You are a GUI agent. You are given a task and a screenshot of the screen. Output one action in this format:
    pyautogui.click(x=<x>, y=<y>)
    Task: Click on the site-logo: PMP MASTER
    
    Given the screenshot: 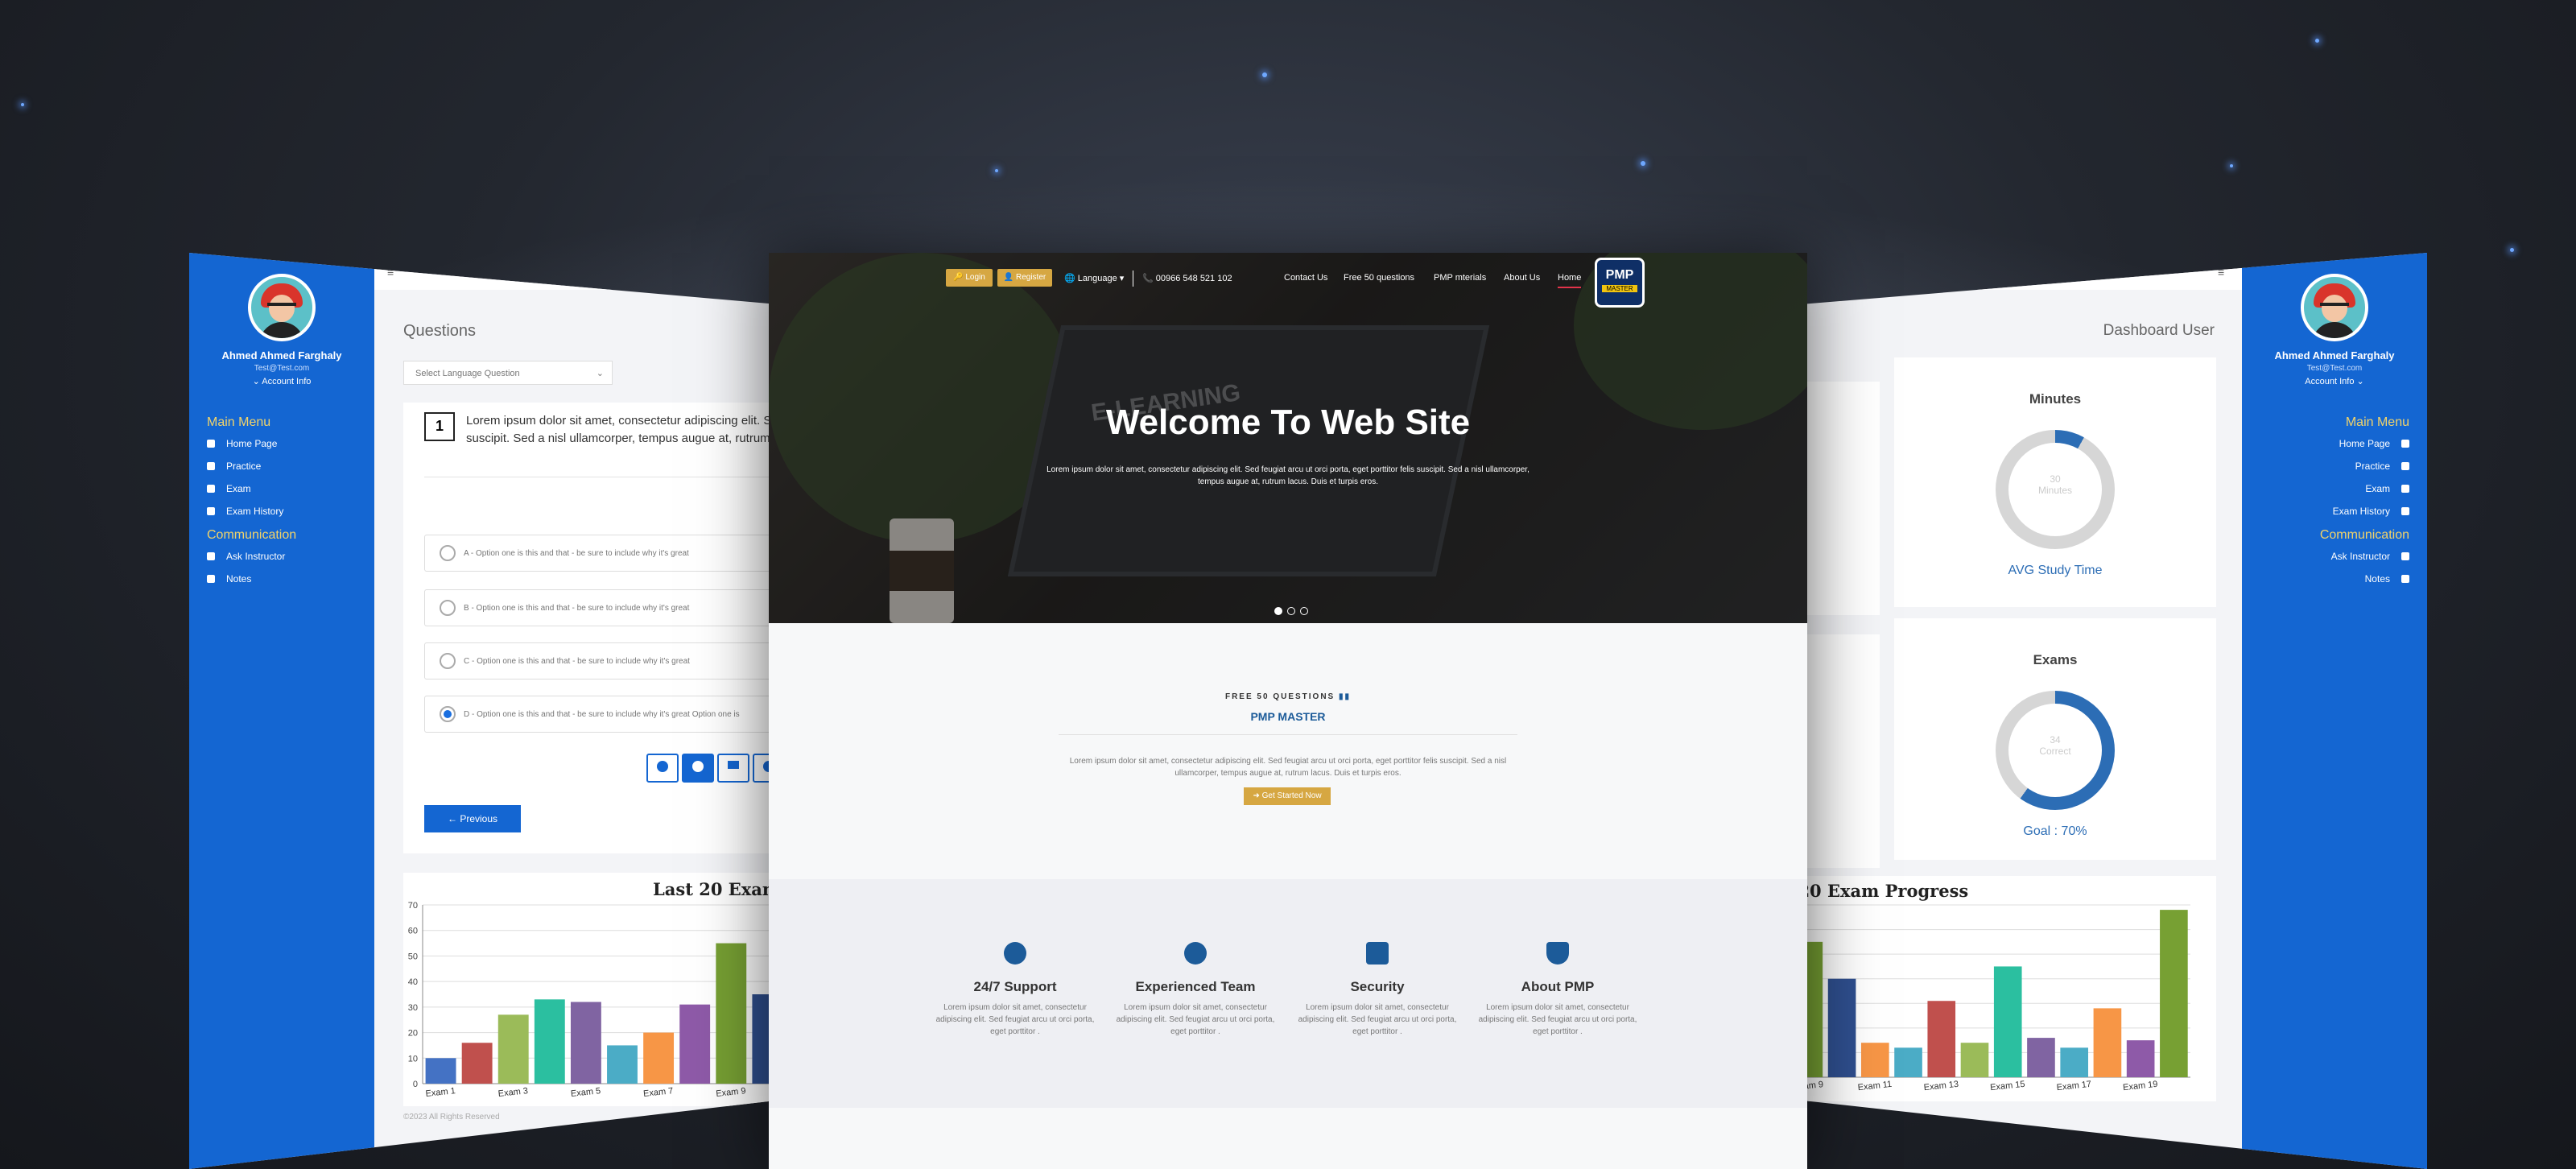 What is the action you would take?
    pyautogui.click(x=1620, y=283)
    